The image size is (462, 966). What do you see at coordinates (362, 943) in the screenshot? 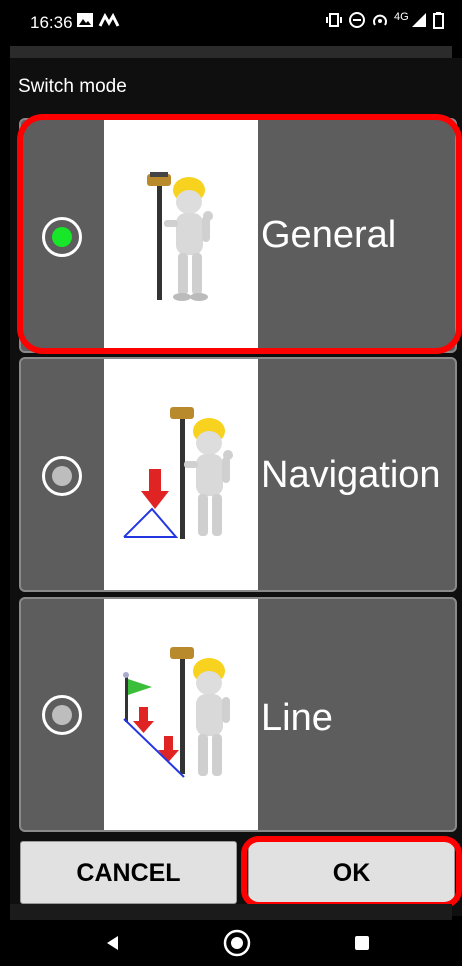
I see `recents-icon` at bounding box center [362, 943].